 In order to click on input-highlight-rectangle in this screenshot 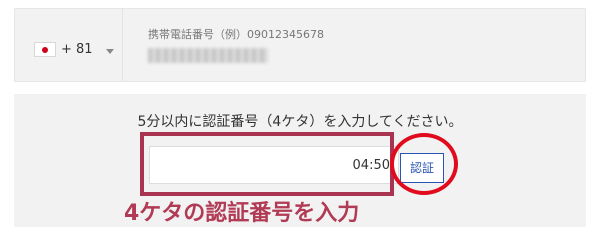, I will do `click(267, 164)`.